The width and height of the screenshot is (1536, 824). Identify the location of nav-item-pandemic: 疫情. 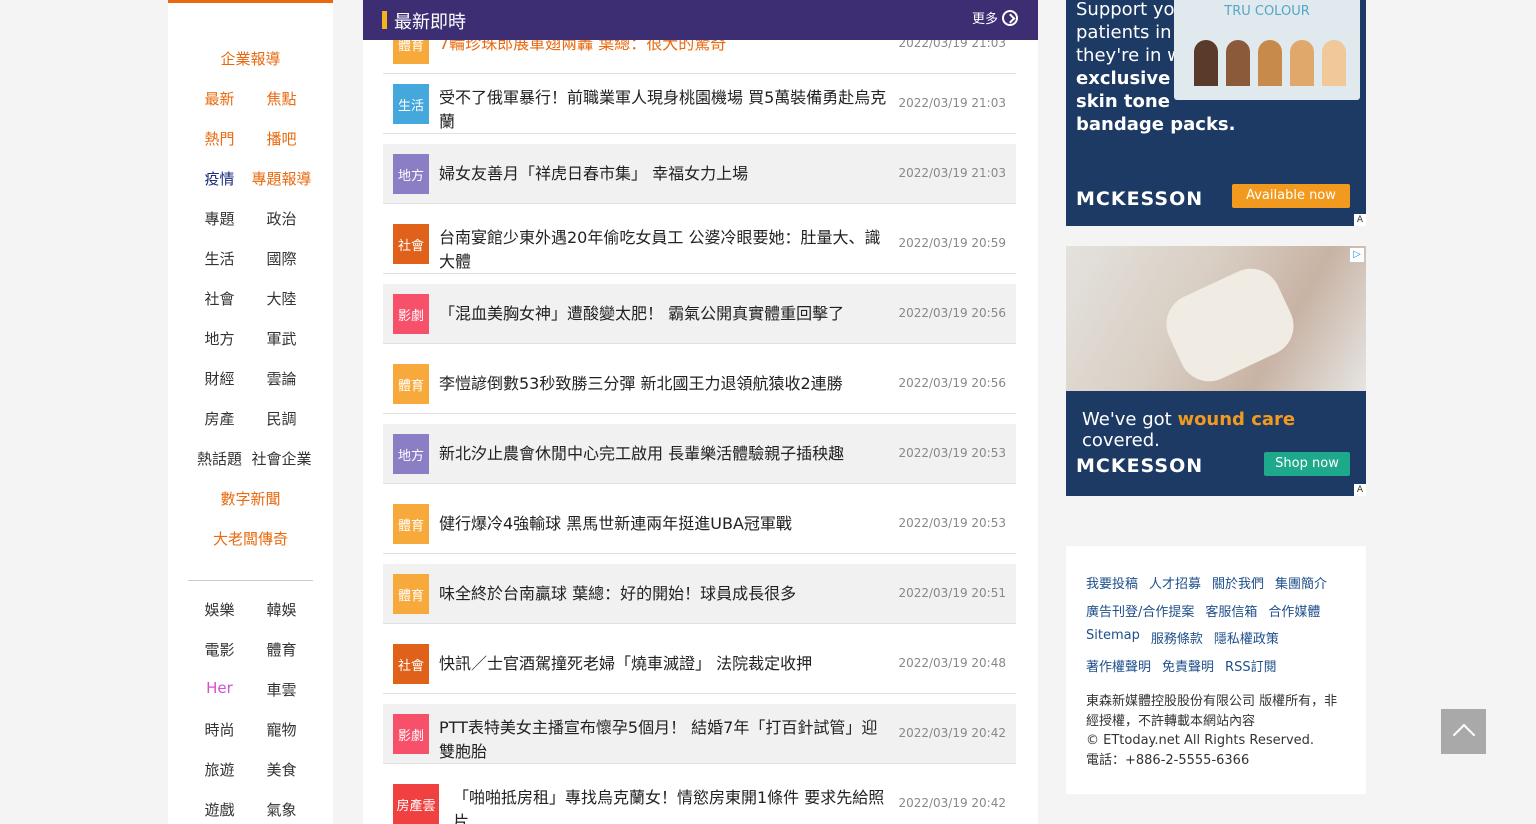
(220, 178).